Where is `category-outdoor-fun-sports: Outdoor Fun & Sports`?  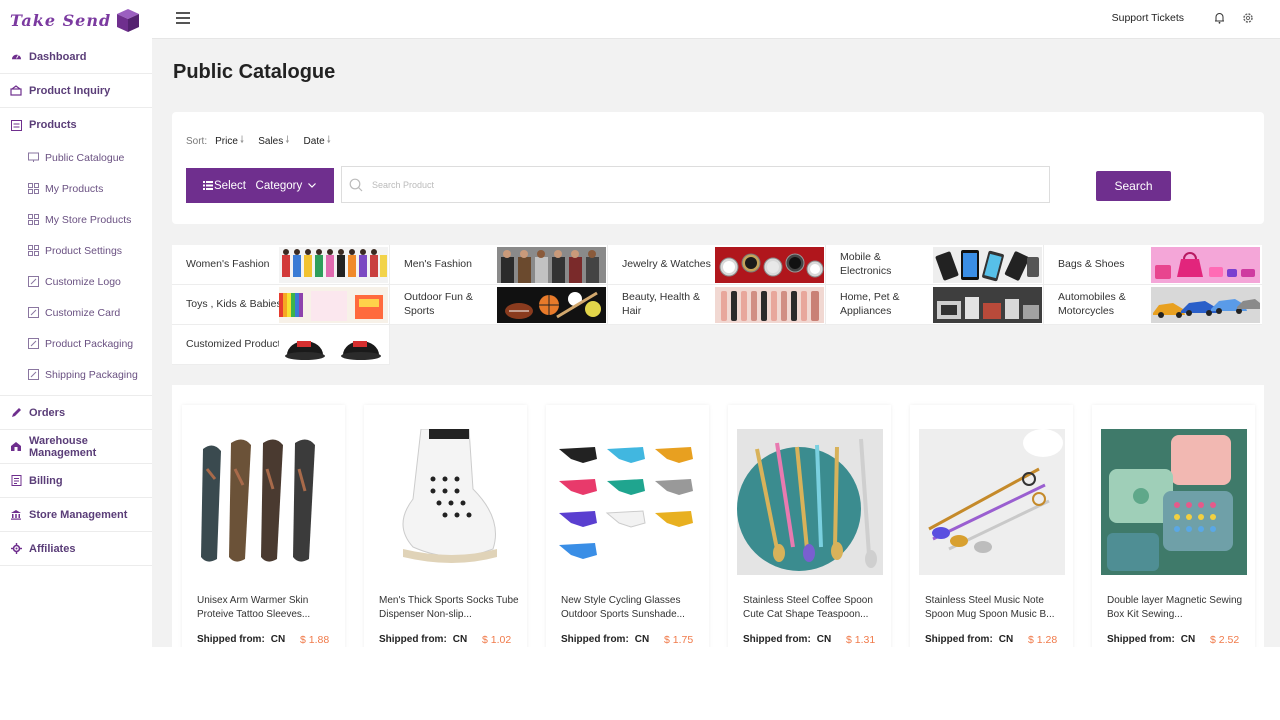 category-outdoor-fun-sports: Outdoor Fun & Sports is located at coordinates (499, 305).